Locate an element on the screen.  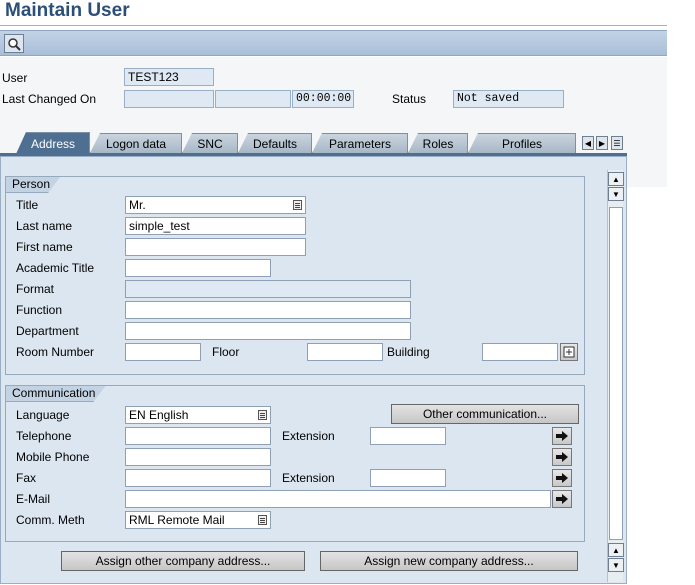
telephone-input is located at coordinates (198, 436).